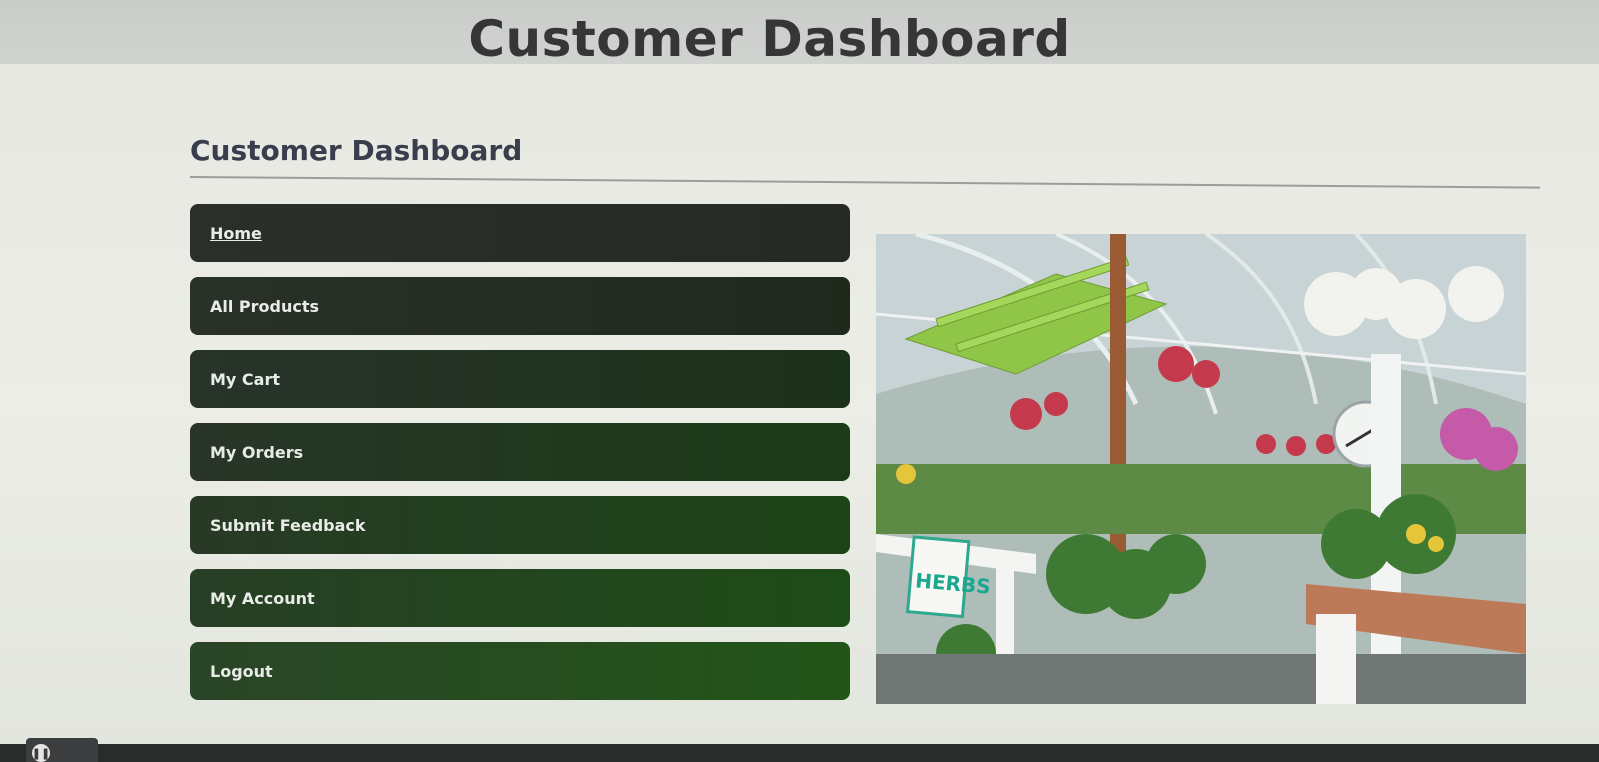  I want to click on nav-my-orders-button: My Orders, so click(520, 452).